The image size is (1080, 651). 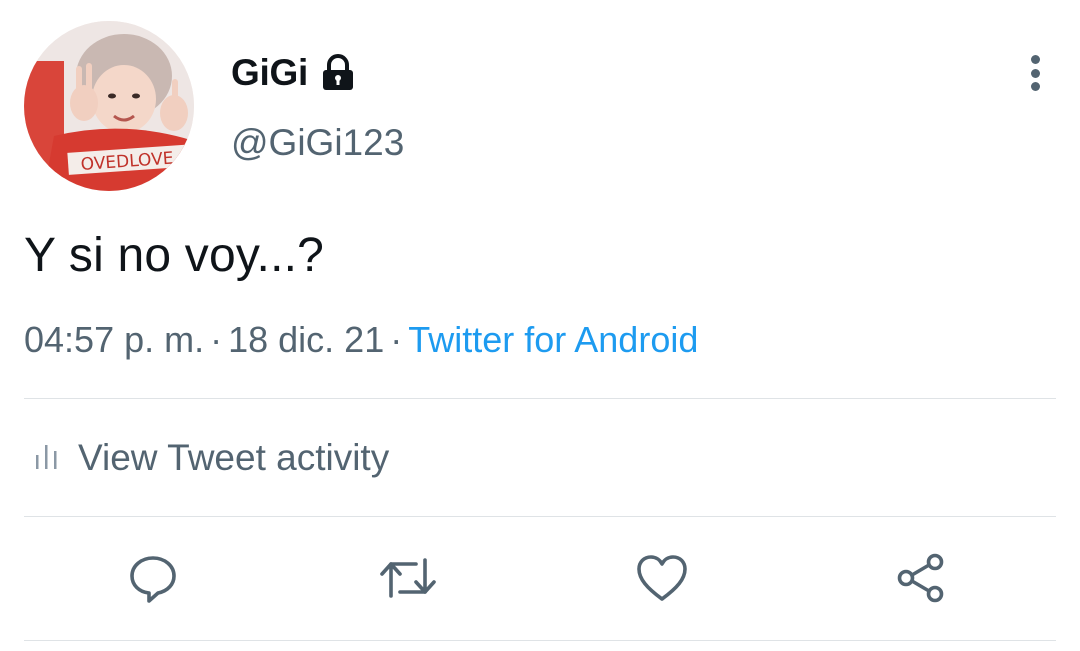 I want to click on lock-icon, so click(x=338, y=73).